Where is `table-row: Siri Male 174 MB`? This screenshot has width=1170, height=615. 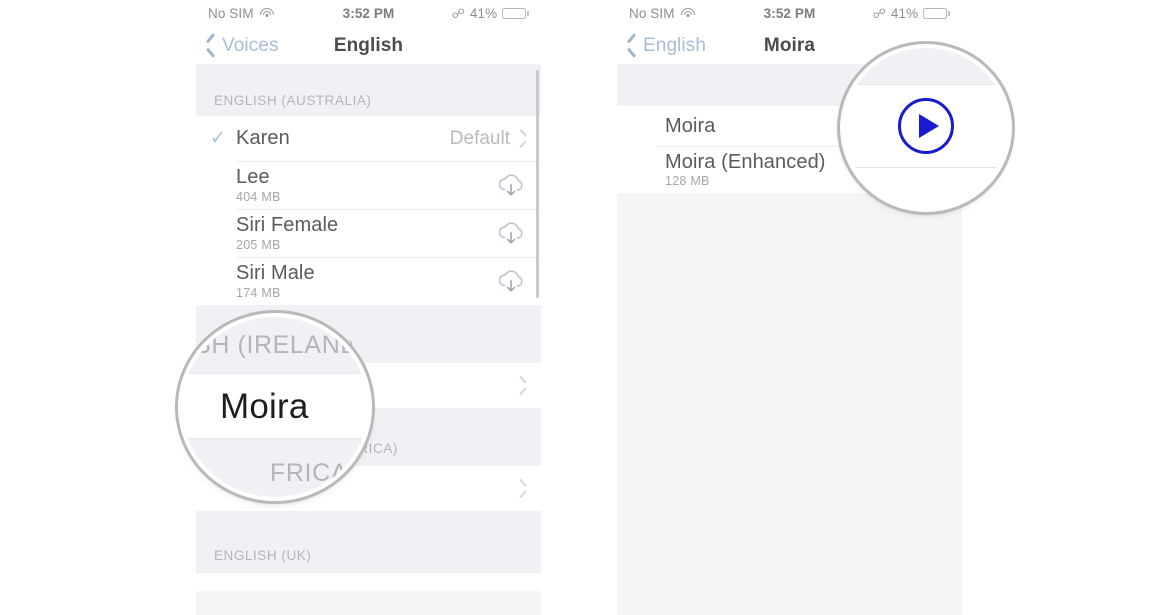
table-row: Siri Male 174 MB is located at coordinates (368, 281).